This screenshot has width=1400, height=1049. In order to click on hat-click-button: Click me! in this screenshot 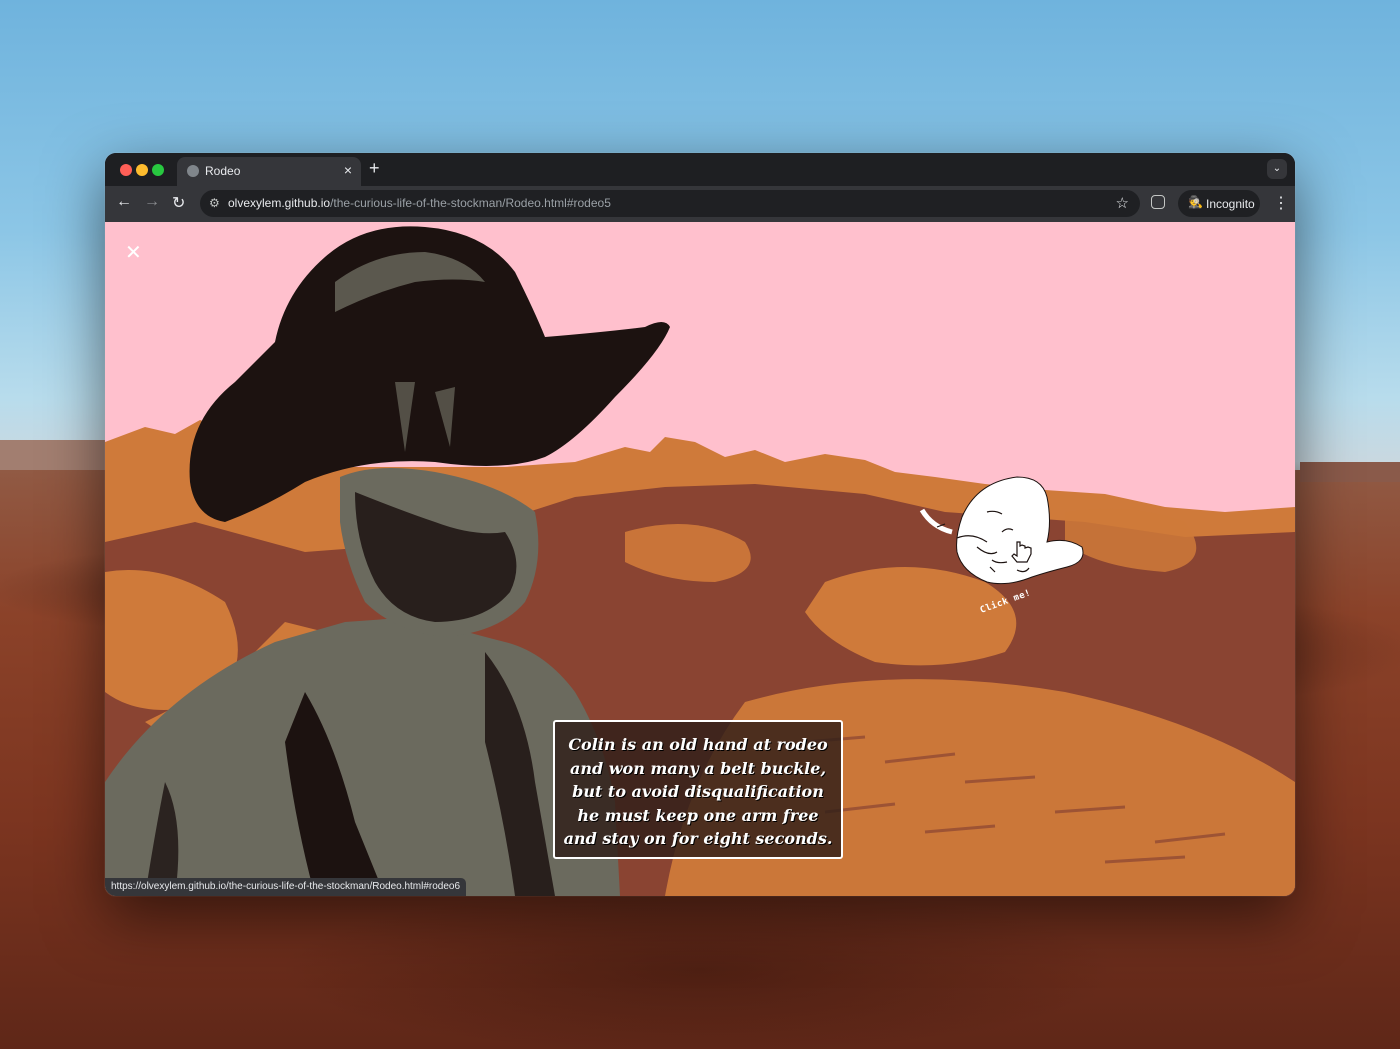, I will do `click(1004, 552)`.